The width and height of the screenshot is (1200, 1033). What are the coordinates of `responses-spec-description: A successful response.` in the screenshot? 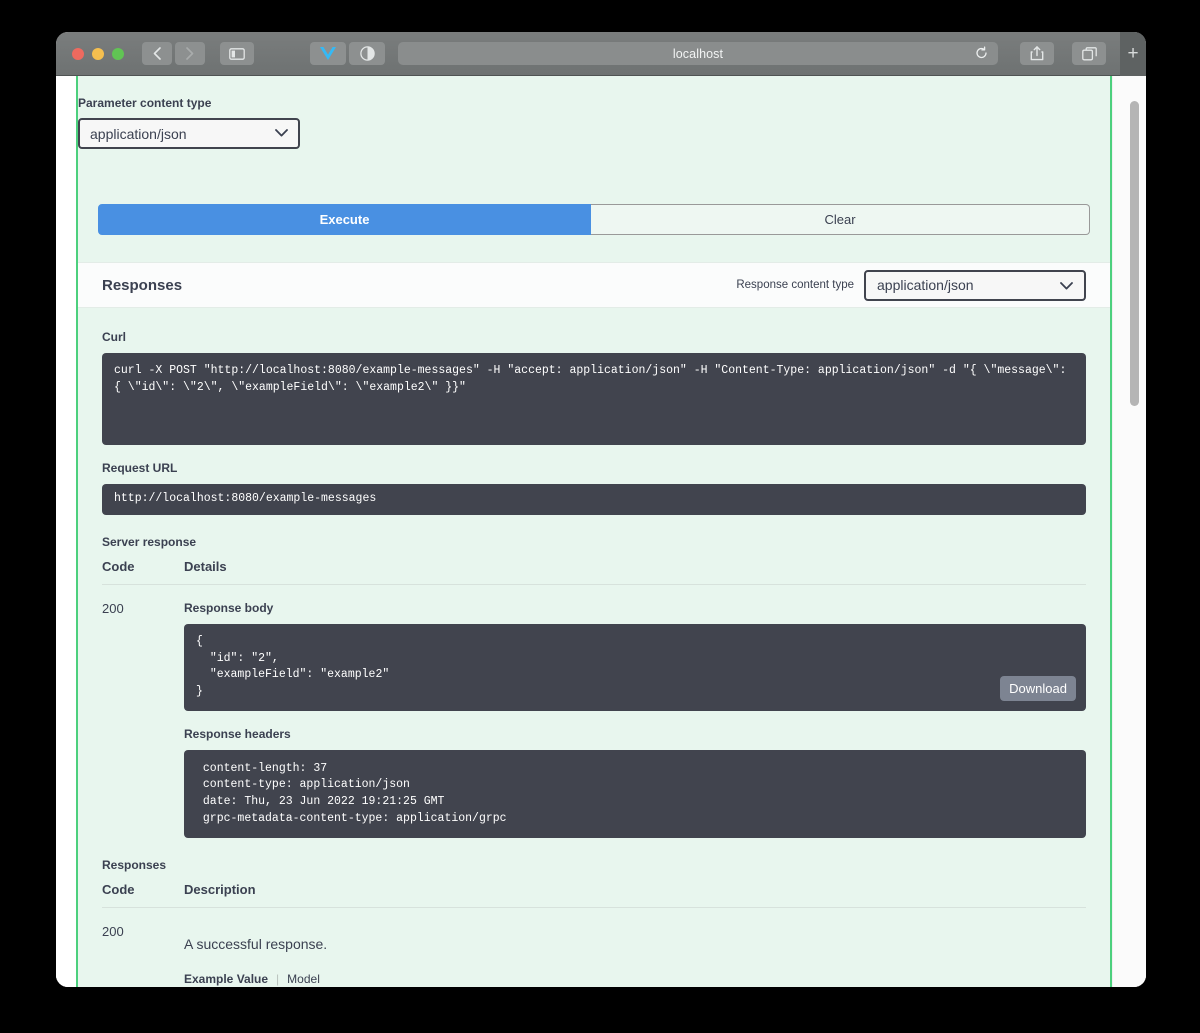 It's located at (256, 944).